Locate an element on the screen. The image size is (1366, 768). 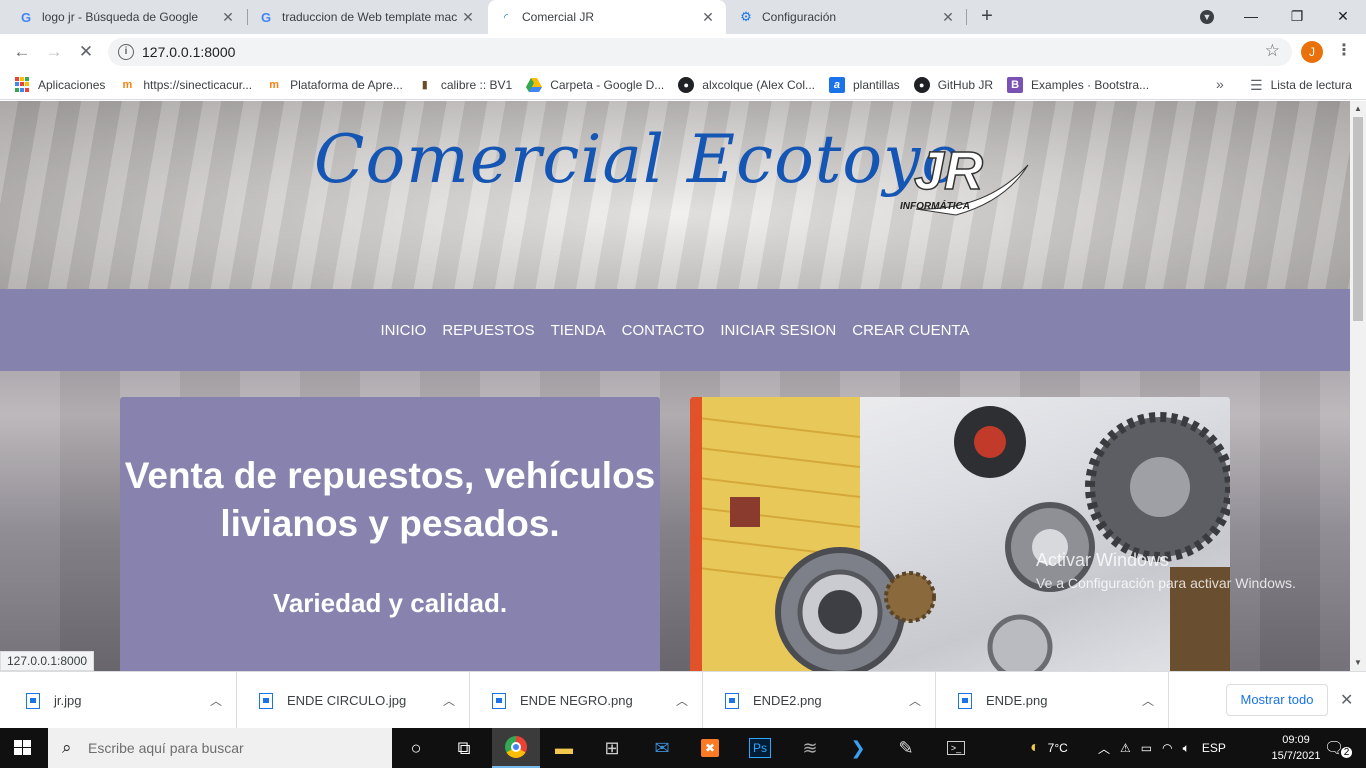
bookmark-star-icon: ☆ is located at coordinates (1272, 51).